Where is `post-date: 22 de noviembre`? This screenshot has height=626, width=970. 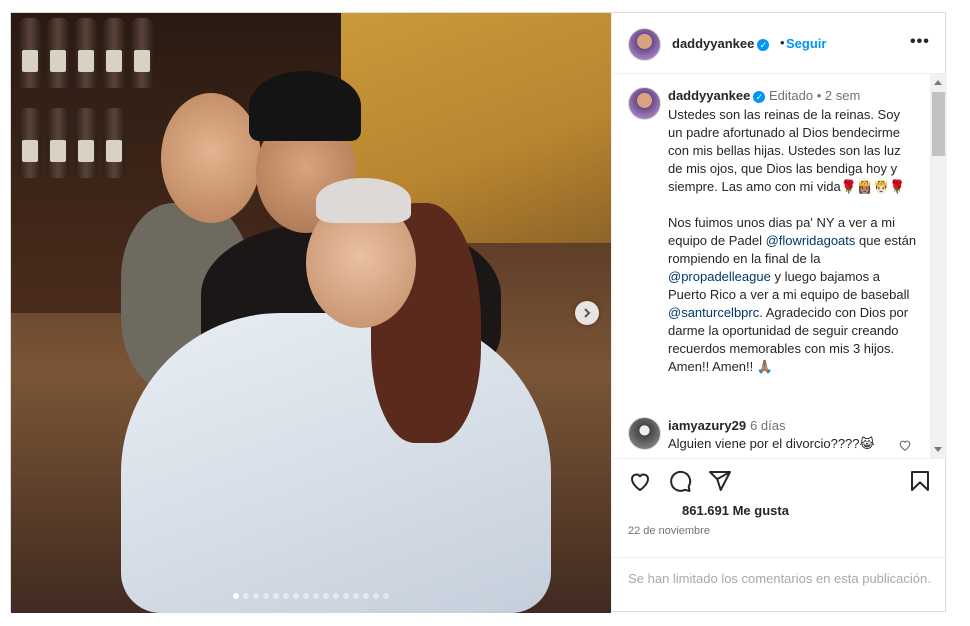
post-date: 22 de noviembre is located at coordinates (669, 531).